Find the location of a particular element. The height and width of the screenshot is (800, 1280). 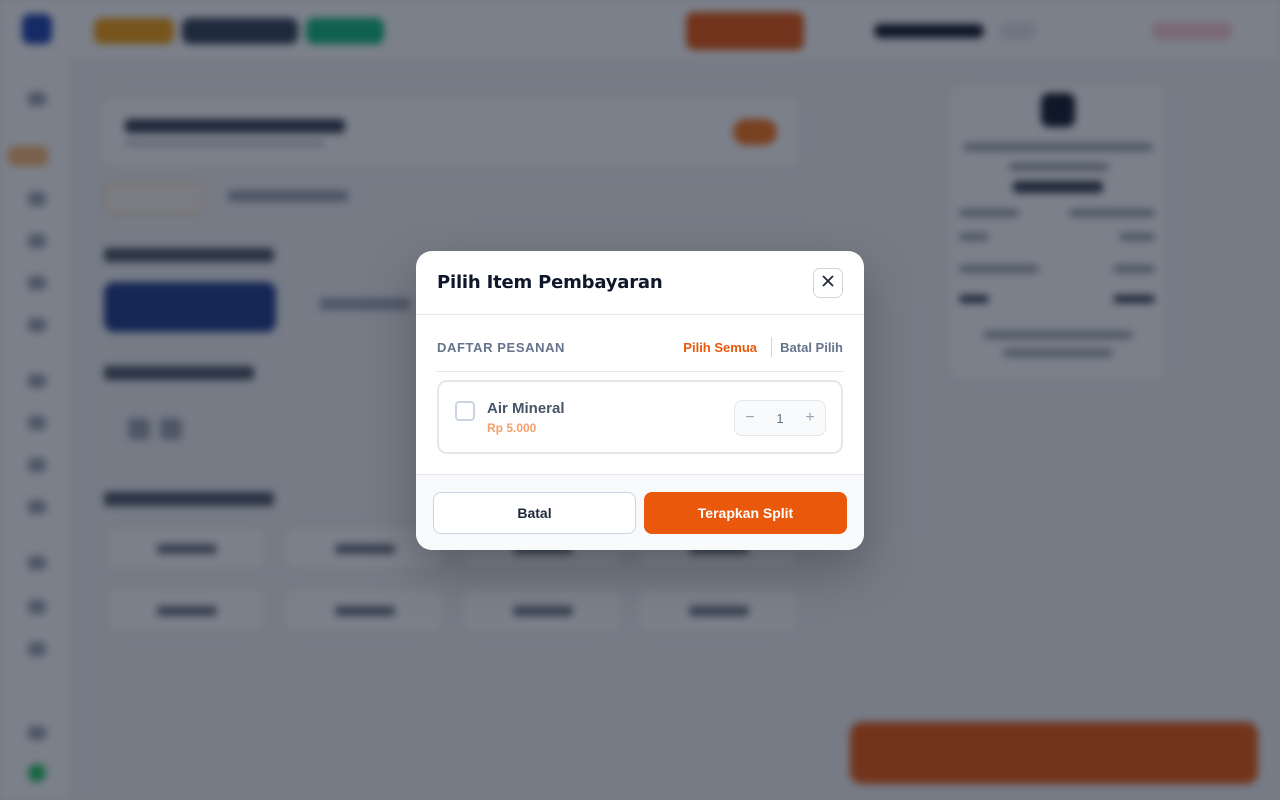

decrease-button: − is located at coordinates (750, 418).